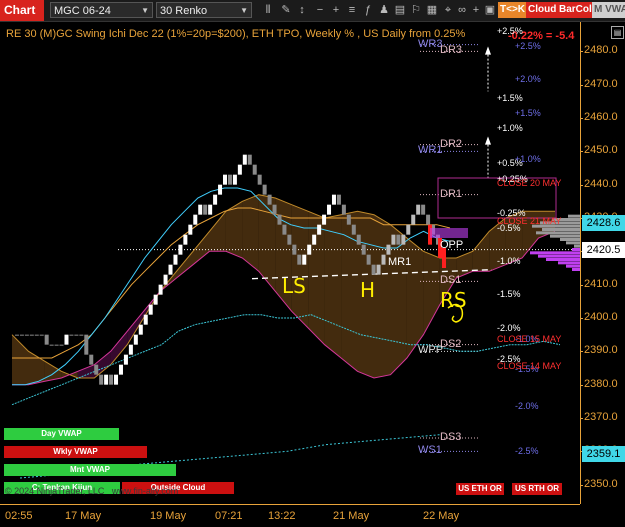 The image size is (625, 527). Describe the element at coordinates (90, 470) in the screenshot. I see `indicator-toggle-button: Mnt VWAP` at that location.